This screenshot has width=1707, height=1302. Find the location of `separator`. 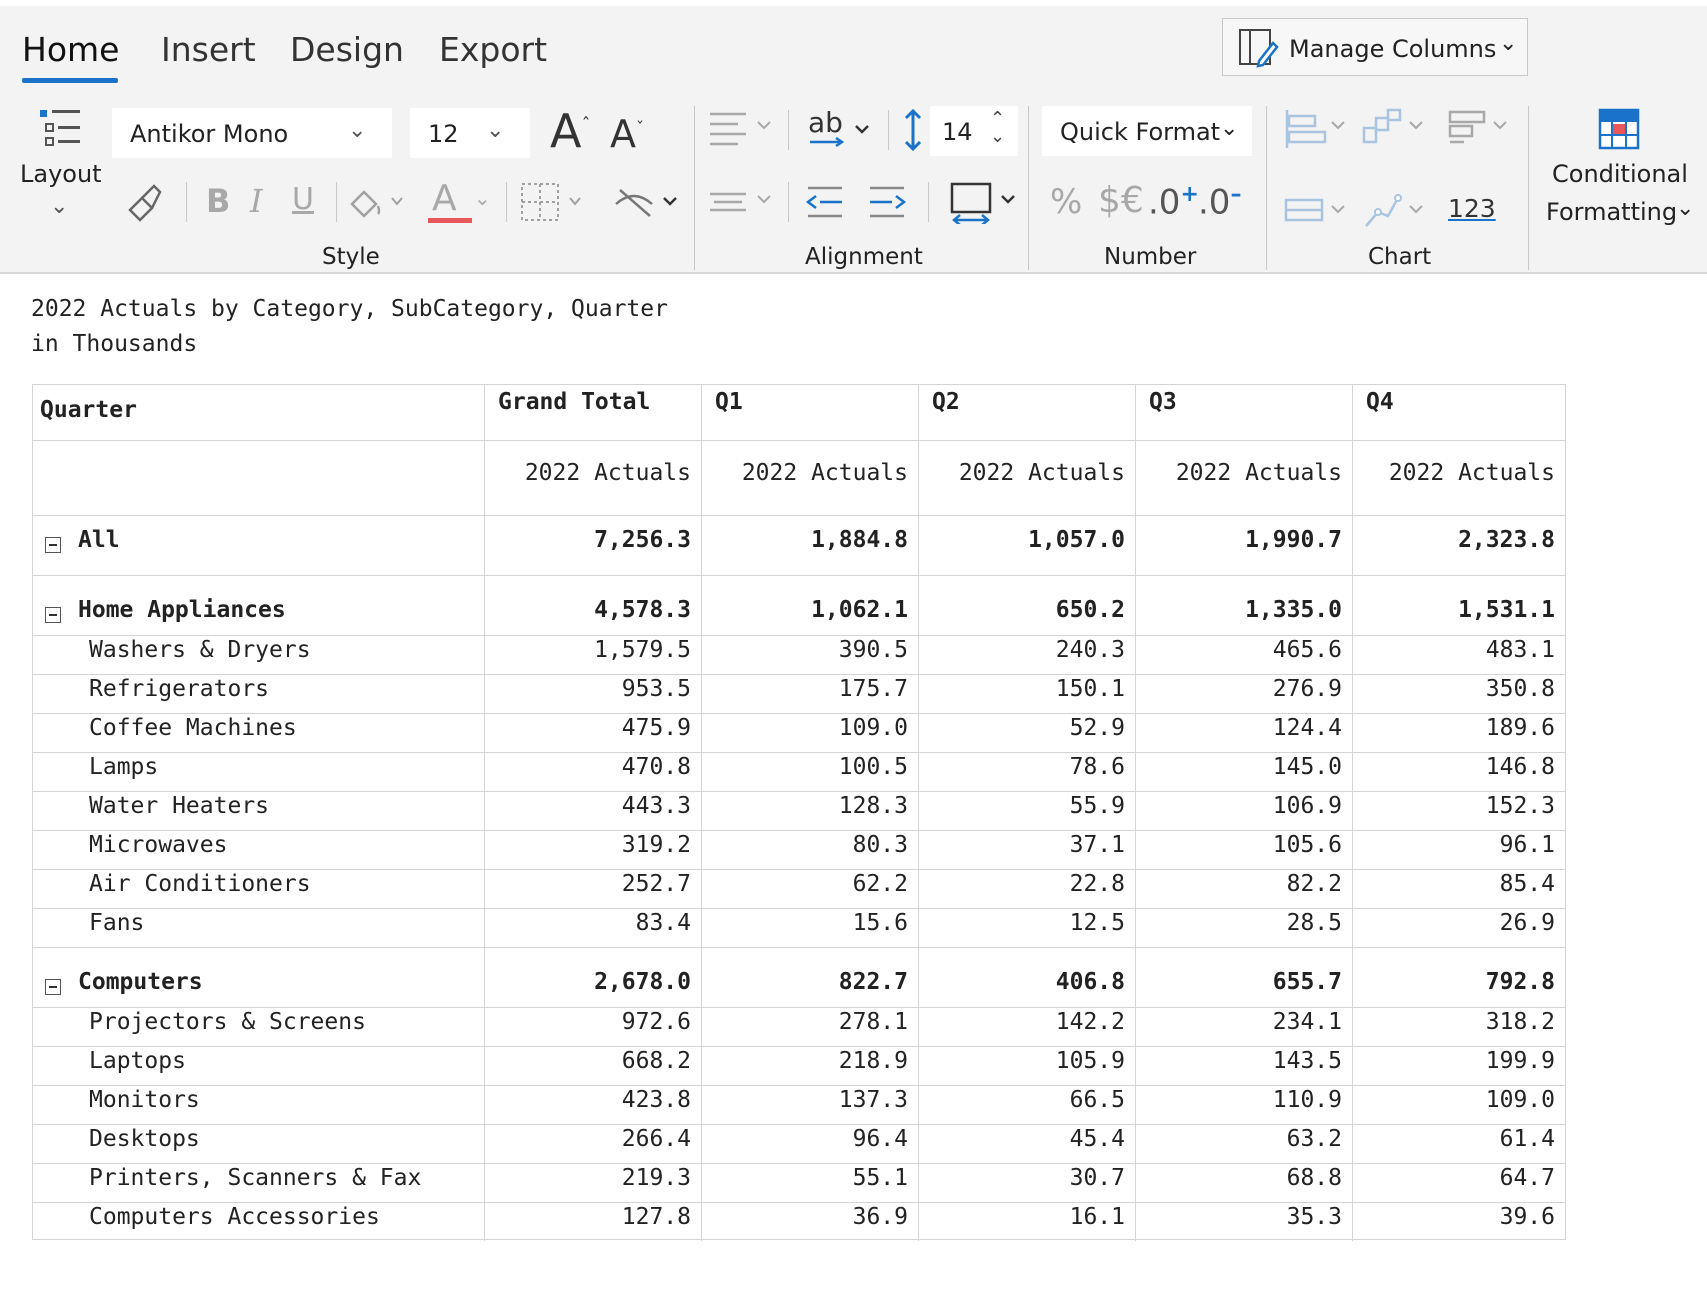

separator is located at coordinates (928, 202).